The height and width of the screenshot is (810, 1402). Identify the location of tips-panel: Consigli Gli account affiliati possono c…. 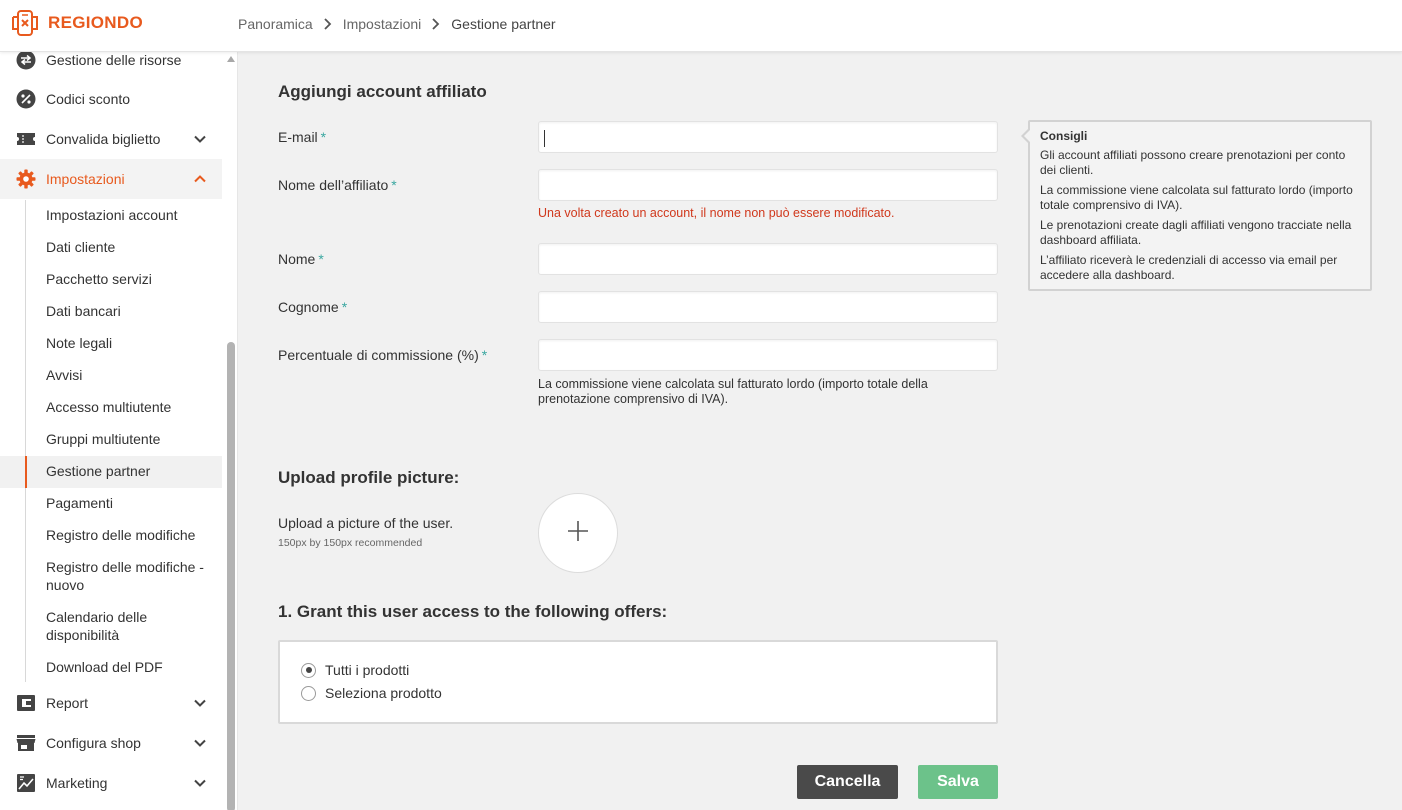
(1196, 205).